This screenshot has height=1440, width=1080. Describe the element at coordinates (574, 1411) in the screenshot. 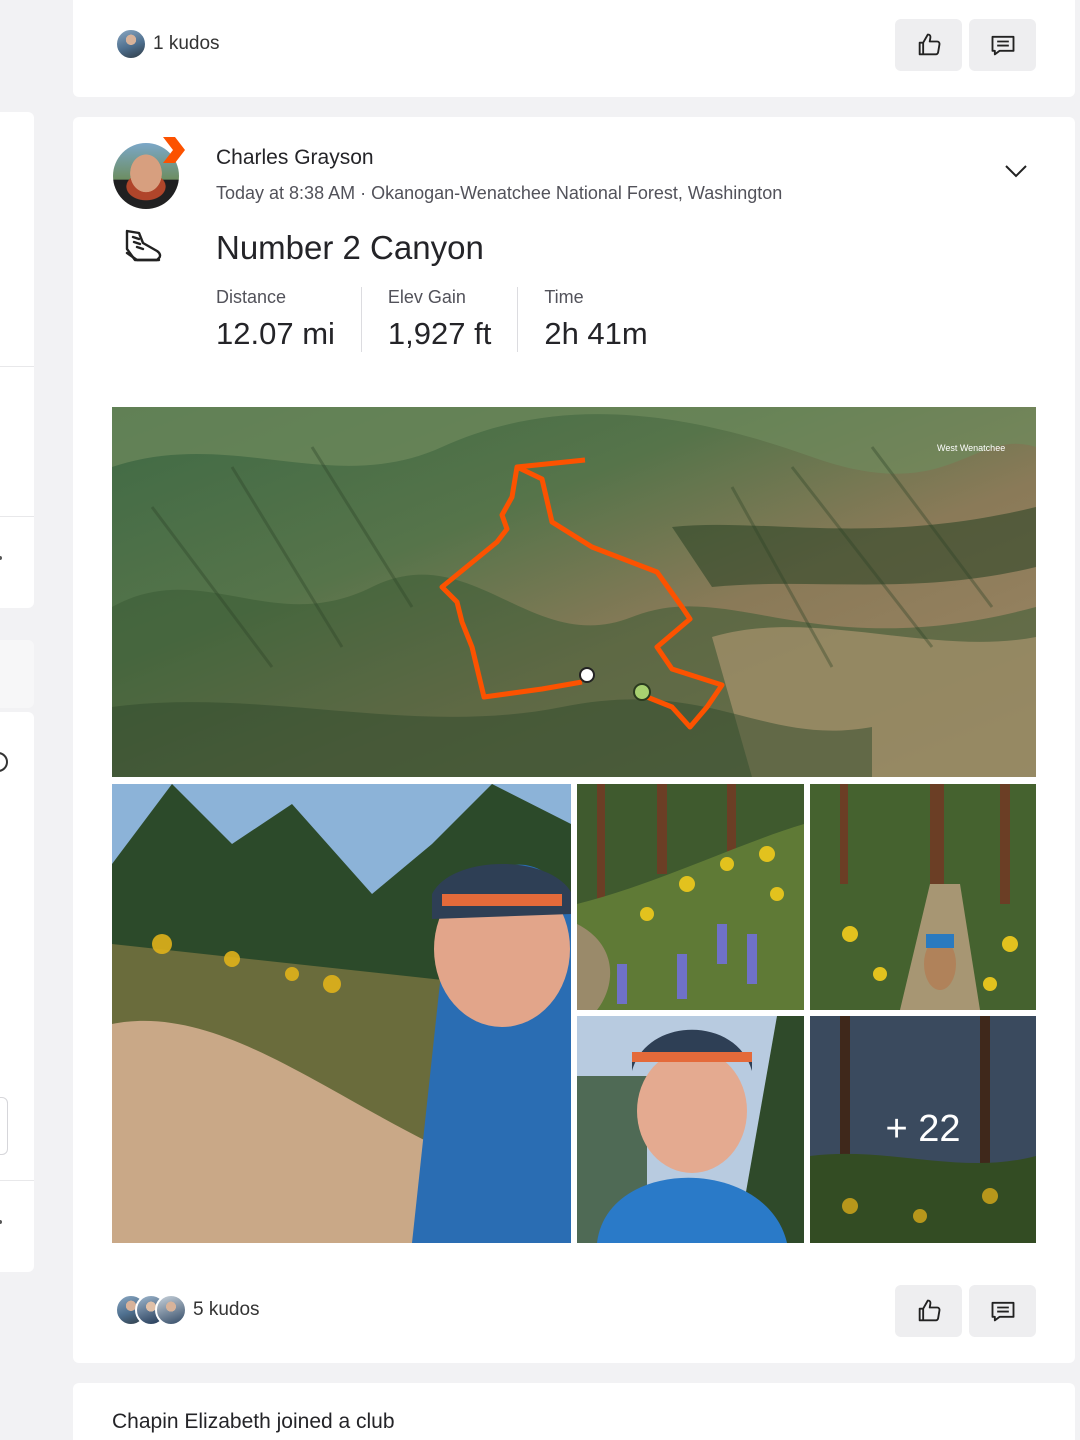

I see `club-join-card: Chapin Elizabeth joined a club` at that location.